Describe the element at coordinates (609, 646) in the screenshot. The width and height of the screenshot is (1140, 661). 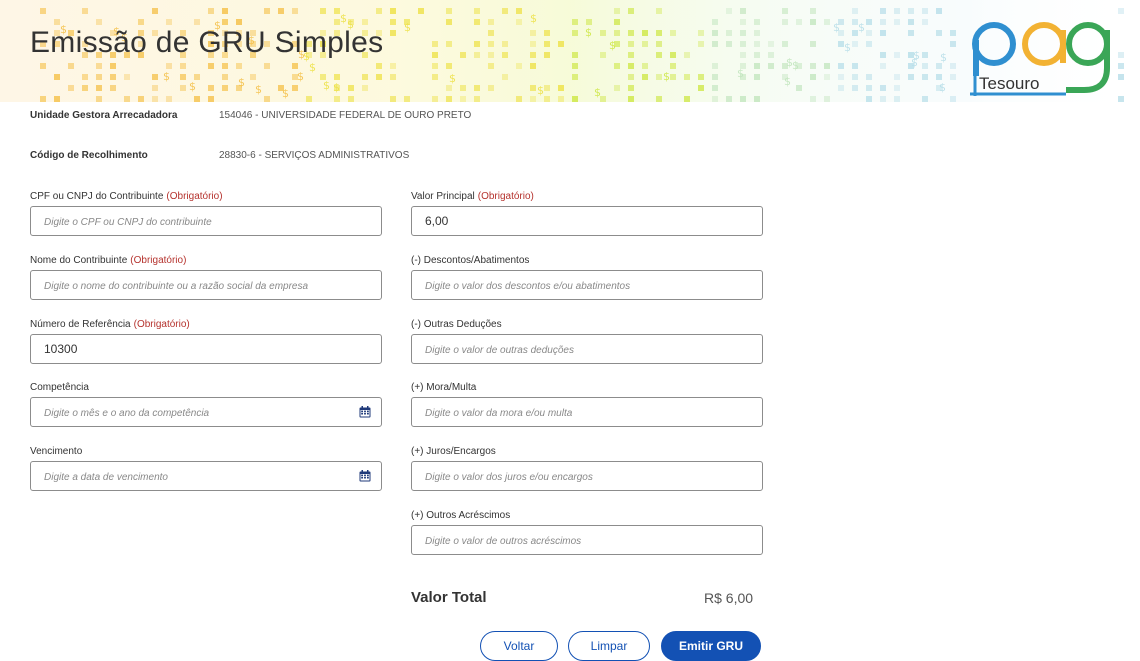
I see `clear-button: Limpar` at that location.